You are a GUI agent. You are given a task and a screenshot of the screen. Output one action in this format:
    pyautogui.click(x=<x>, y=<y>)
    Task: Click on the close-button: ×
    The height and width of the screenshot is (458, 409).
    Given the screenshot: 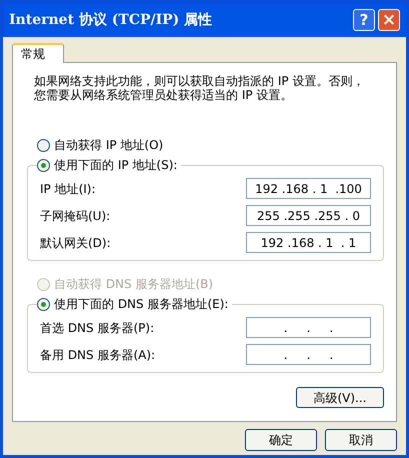 What is the action you would take?
    pyautogui.click(x=389, y=20)
    